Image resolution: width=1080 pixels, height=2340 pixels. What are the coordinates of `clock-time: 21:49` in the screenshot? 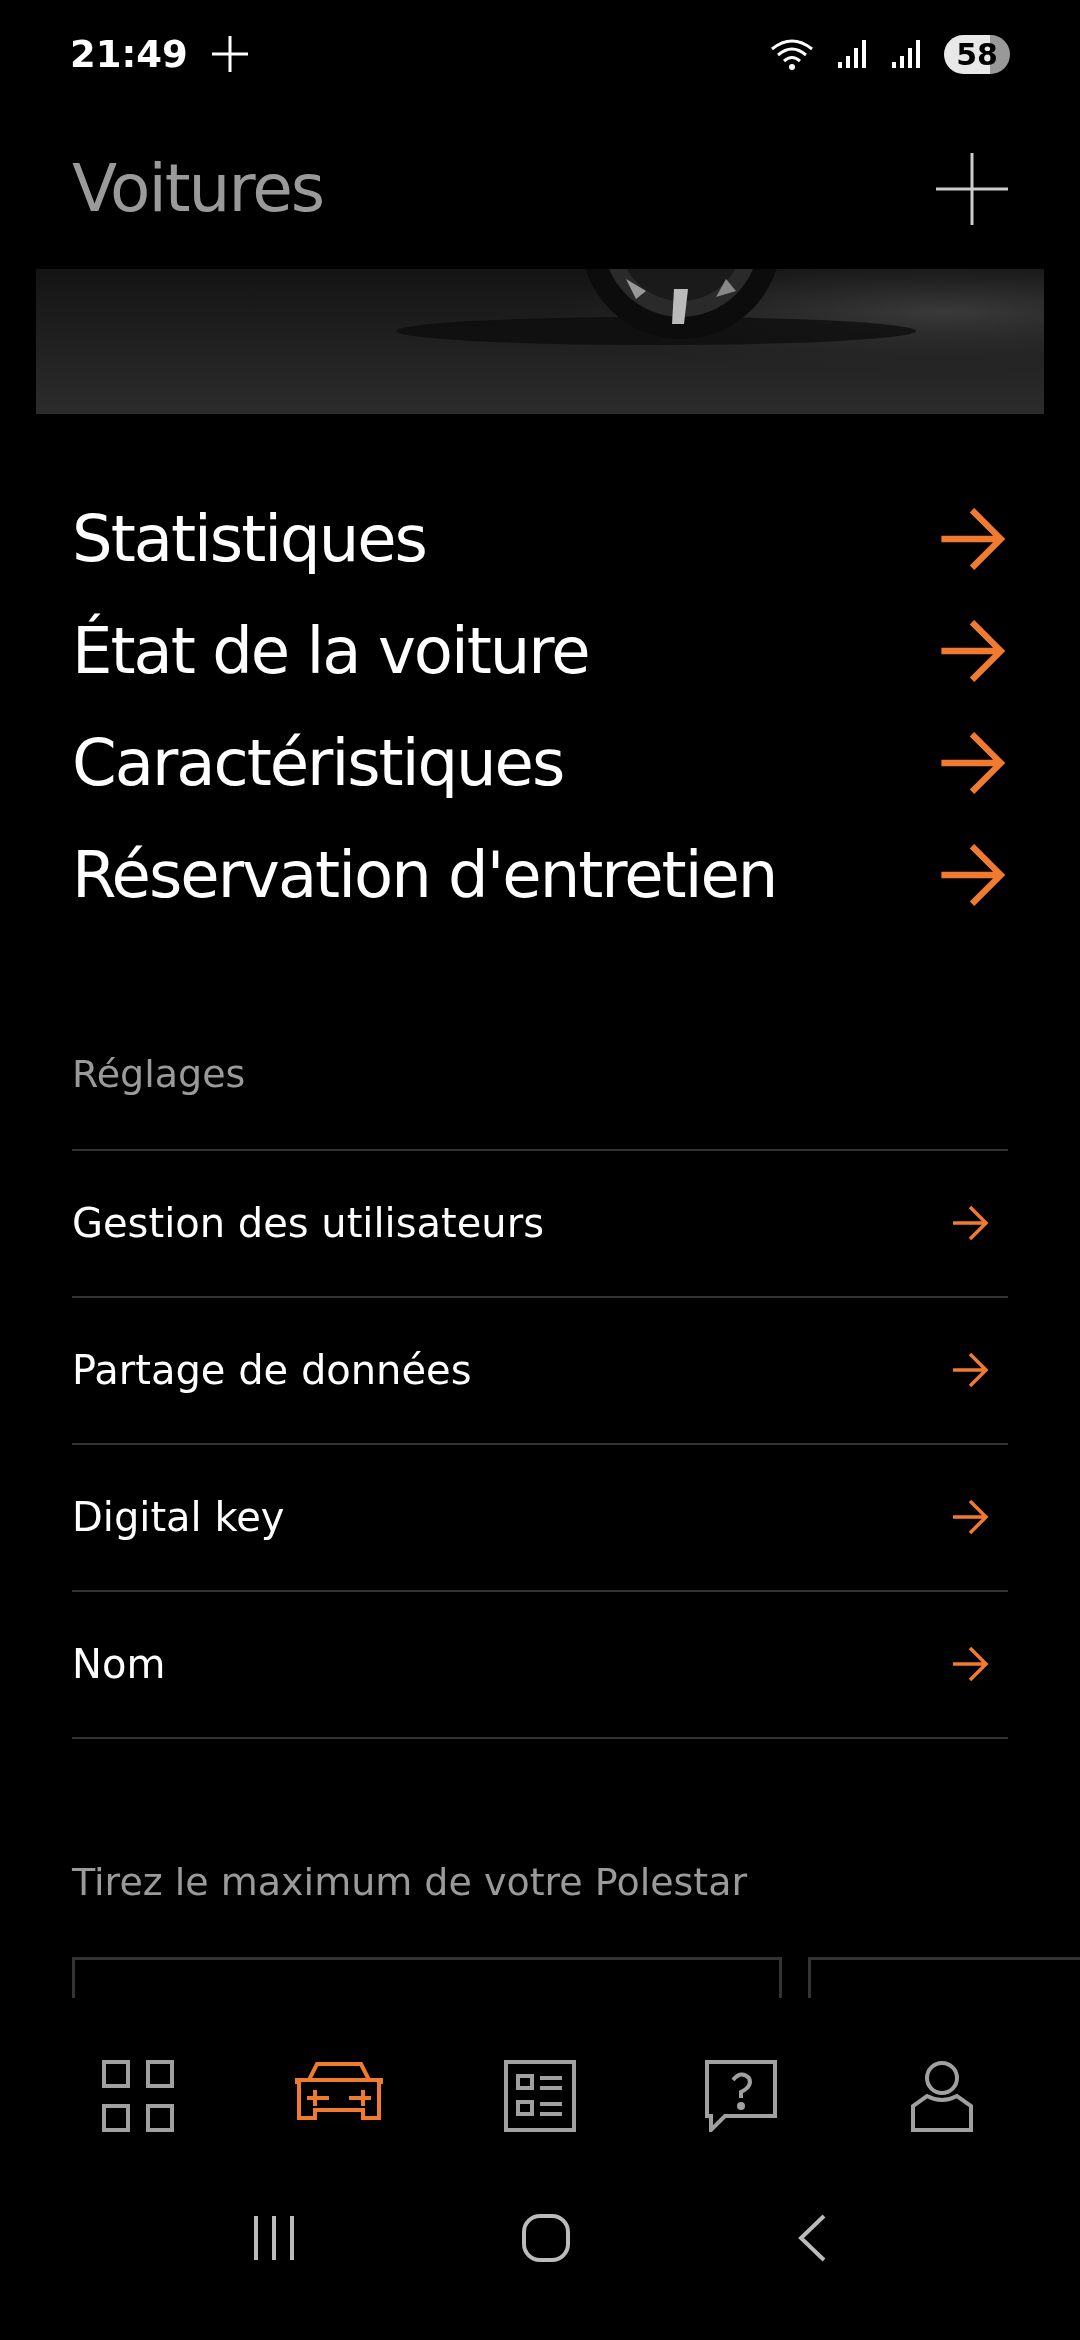 It's located at (129, 54).